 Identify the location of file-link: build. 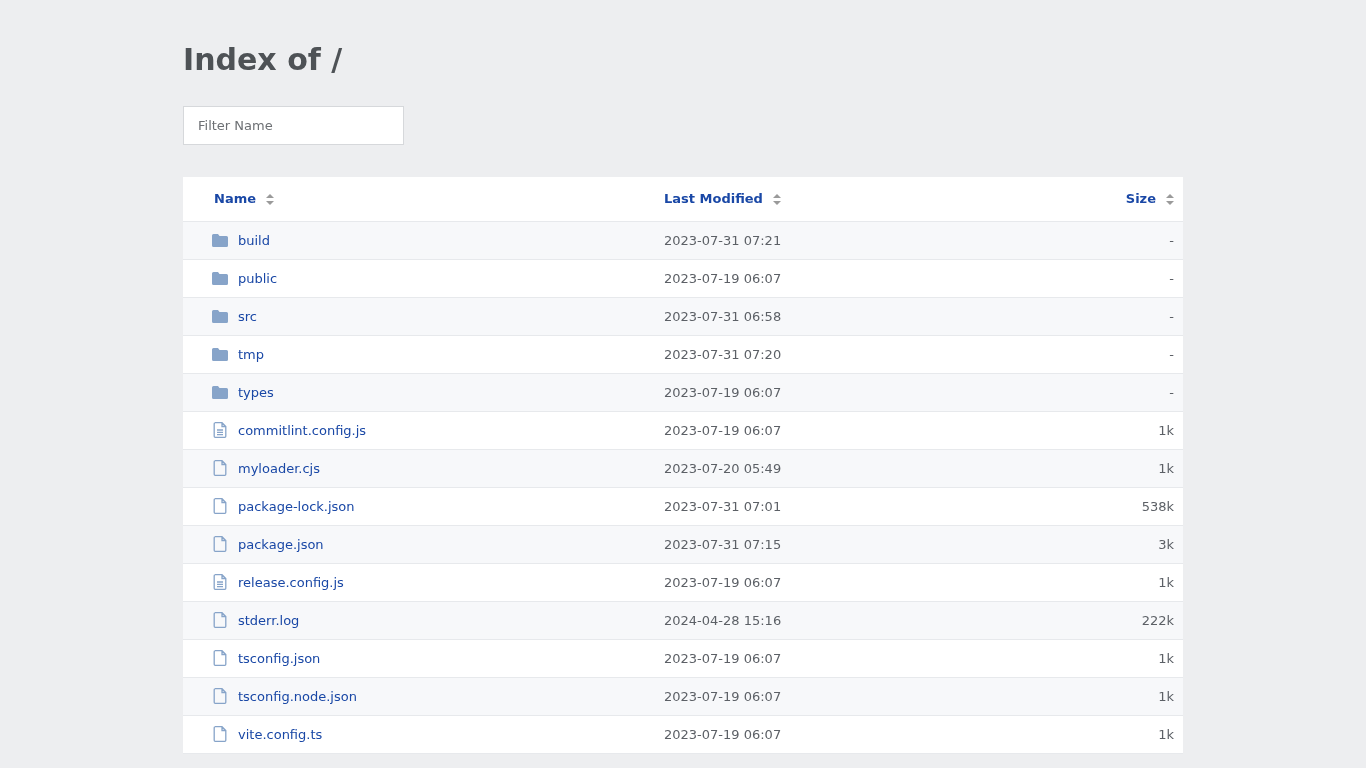
(254, 240).